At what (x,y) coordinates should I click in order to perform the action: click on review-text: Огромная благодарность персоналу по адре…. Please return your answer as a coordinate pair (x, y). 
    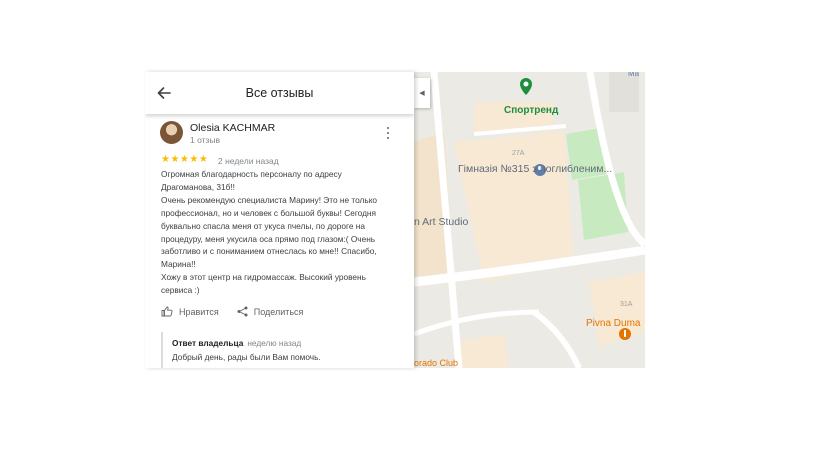
    Looking at the image, I should click on (281, 232).